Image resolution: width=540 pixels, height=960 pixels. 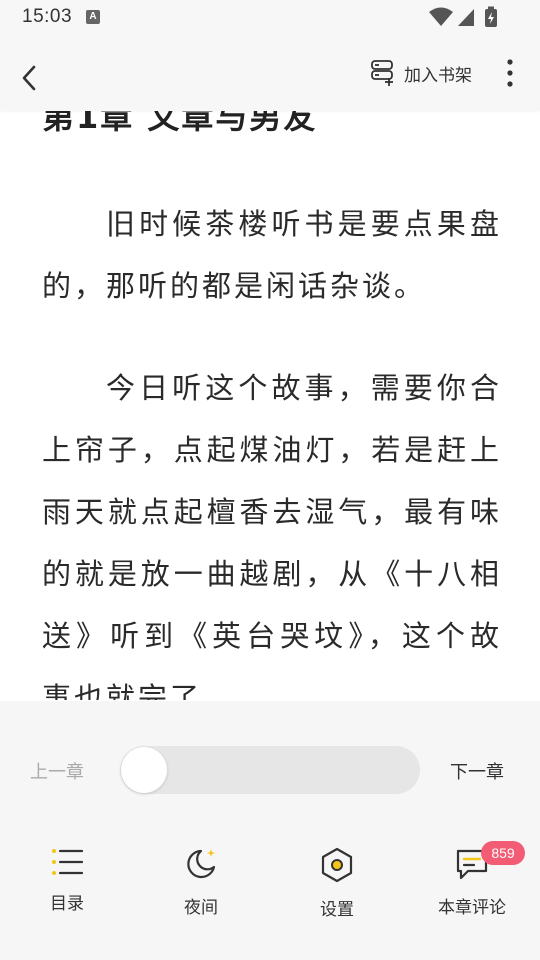 I want to click on add-to-bookshelf-label: 加入书架, so click(x=438, y=75).